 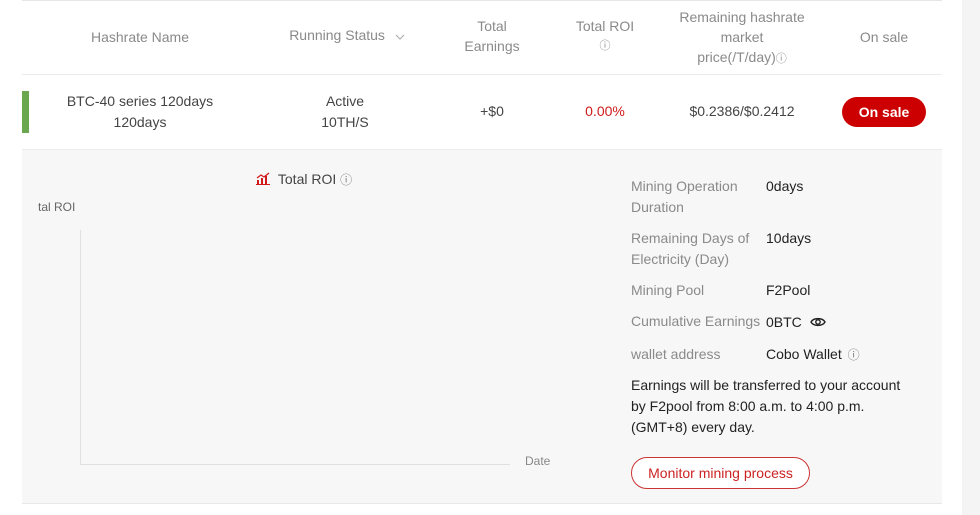 I want to click on row-hashrate: 10TH/S, so click(x=345, y=122).